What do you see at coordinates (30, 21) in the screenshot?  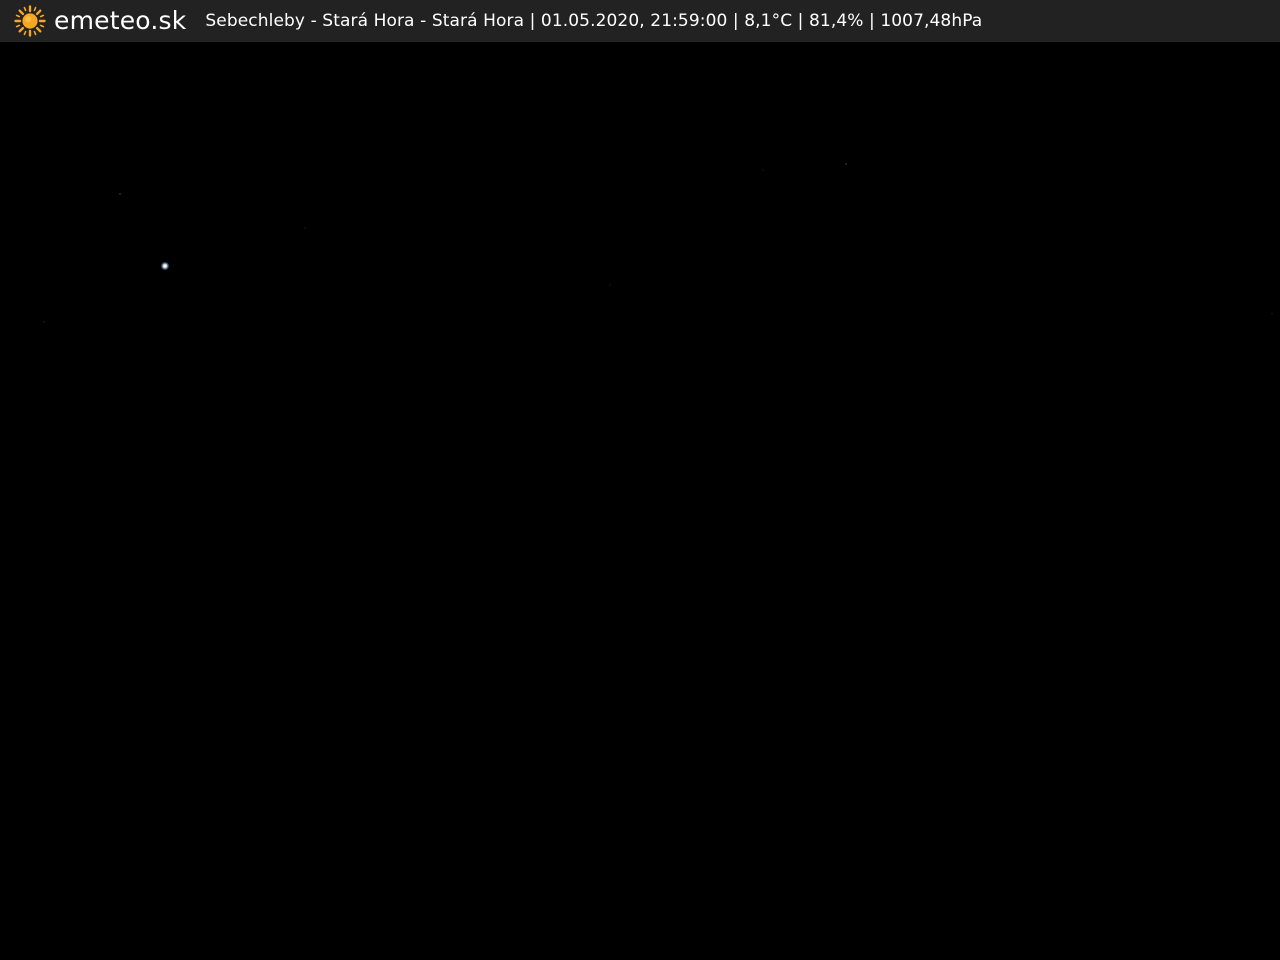 I see `sun-icon` at bounding box center [30, 21].